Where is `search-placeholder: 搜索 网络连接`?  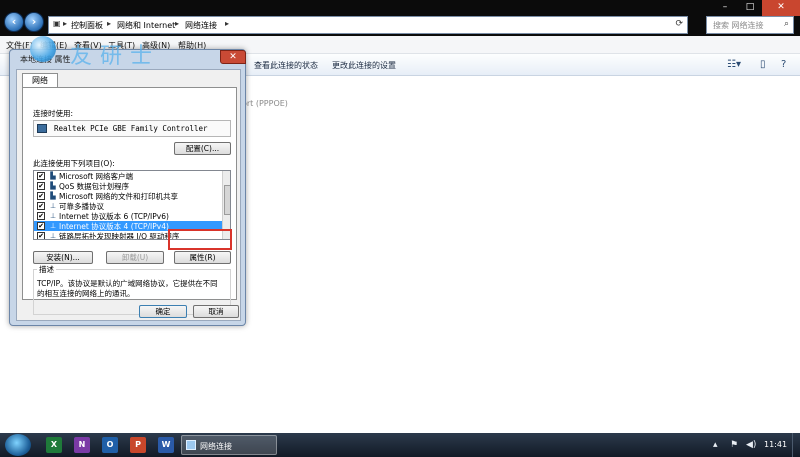 search-placeholder: 搜索 网络连接 is located at coordinates (738, 25).